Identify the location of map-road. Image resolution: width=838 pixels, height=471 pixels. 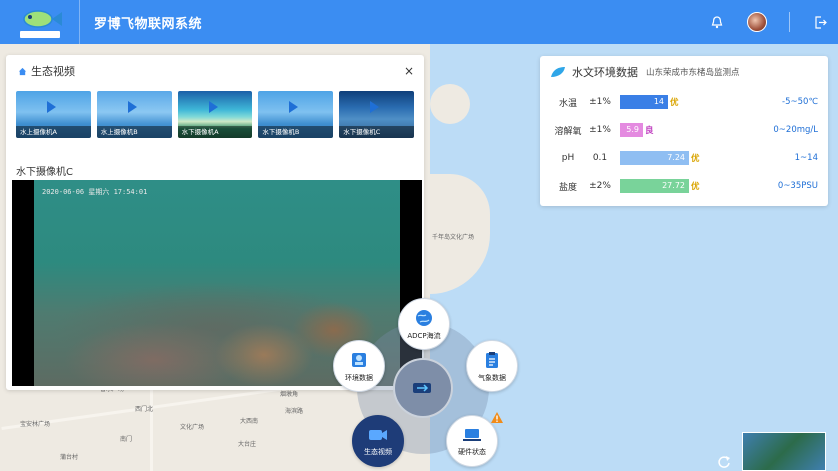
(151, 430).